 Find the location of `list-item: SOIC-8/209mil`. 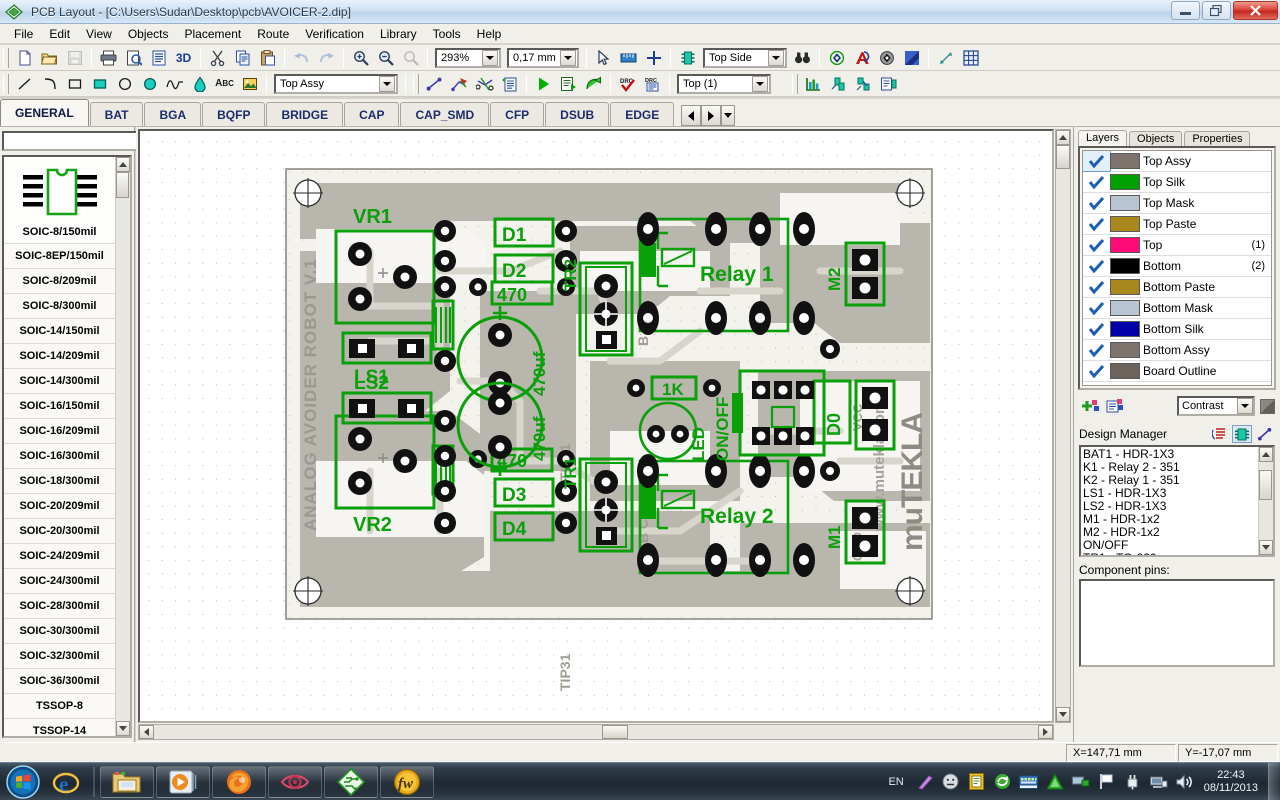

list-item: SOIC-8/209mil is located at coordinates (59, 281).